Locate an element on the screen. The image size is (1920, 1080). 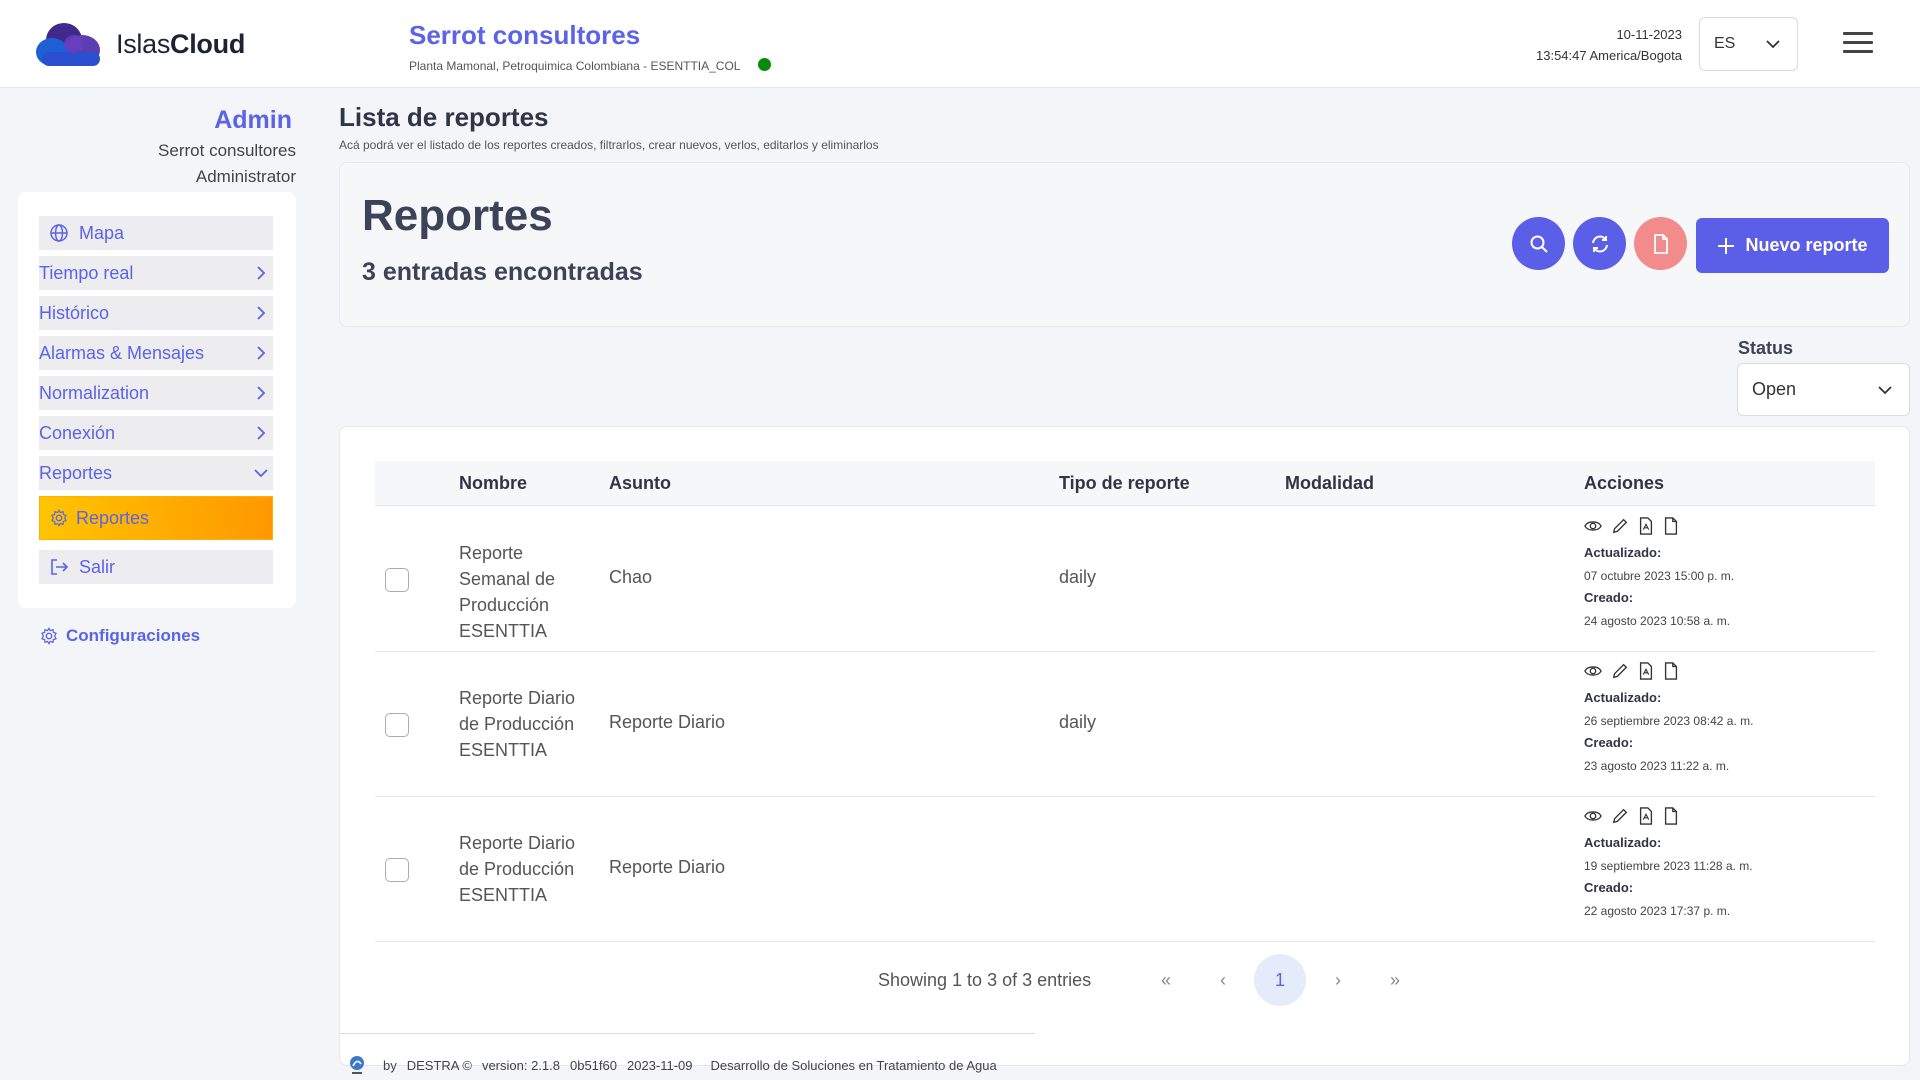
refresh-icon is located at coordinates (1599, 243).